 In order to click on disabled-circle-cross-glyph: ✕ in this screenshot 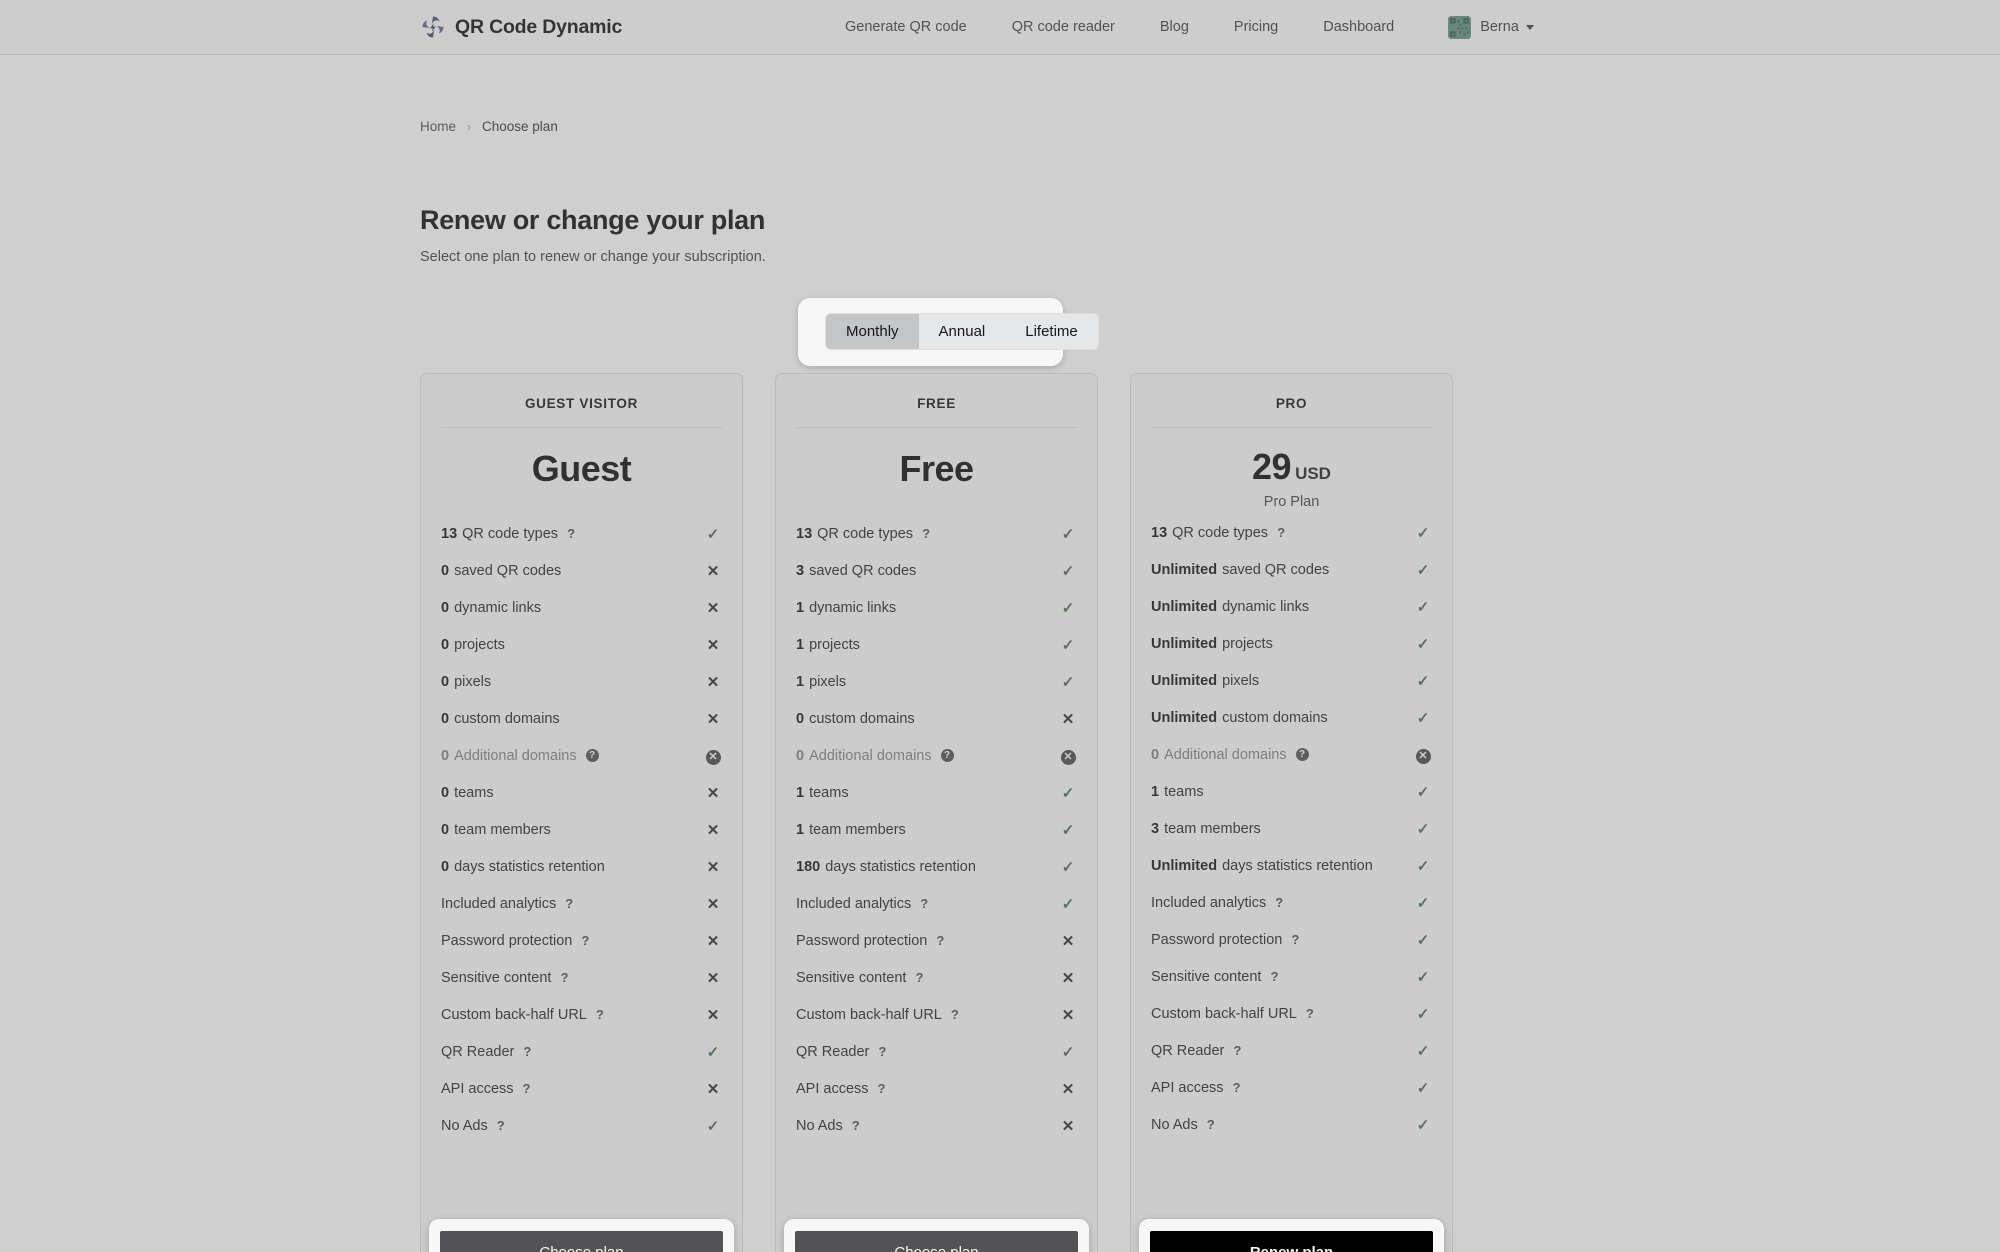, I will do `click(1423, 756)`.